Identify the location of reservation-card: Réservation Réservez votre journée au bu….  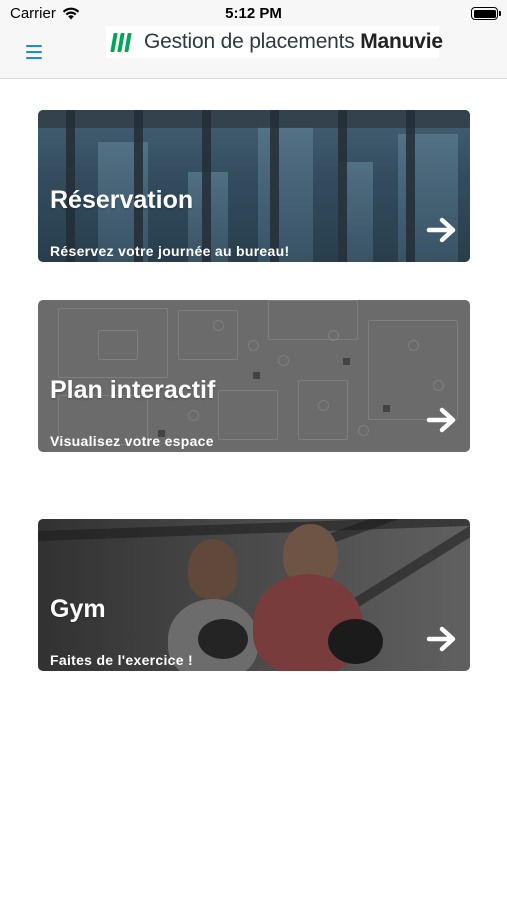
(254, 186).